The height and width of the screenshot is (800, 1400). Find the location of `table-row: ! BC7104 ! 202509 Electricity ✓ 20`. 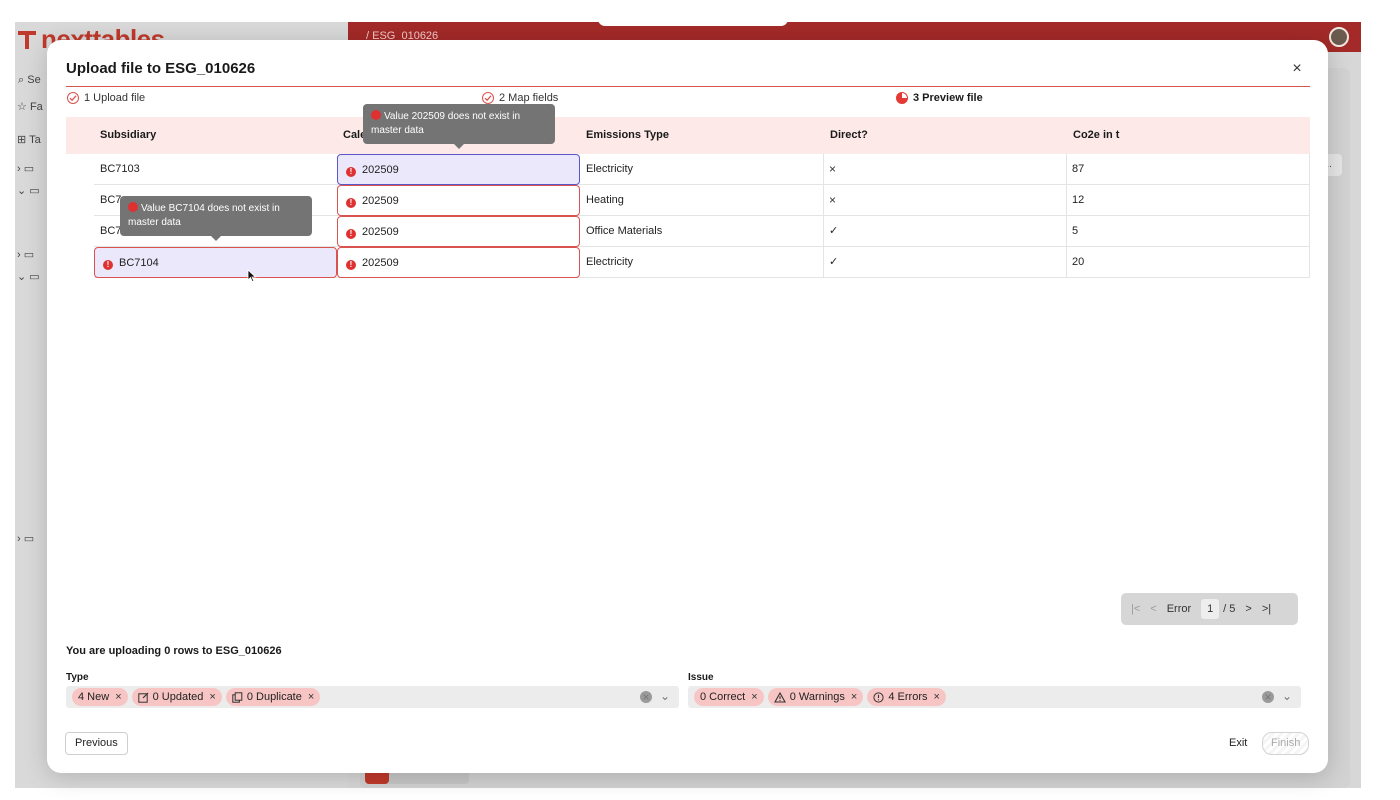

table-row: ! BC7104 ! 202509 Electricity ✓ 20 is located at coordinates (702, 262).